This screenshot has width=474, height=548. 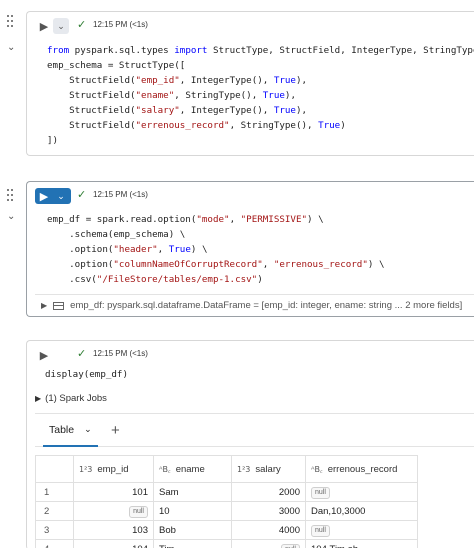 I want to click on run-cell-button: ▶, so click(x=53, y=355).